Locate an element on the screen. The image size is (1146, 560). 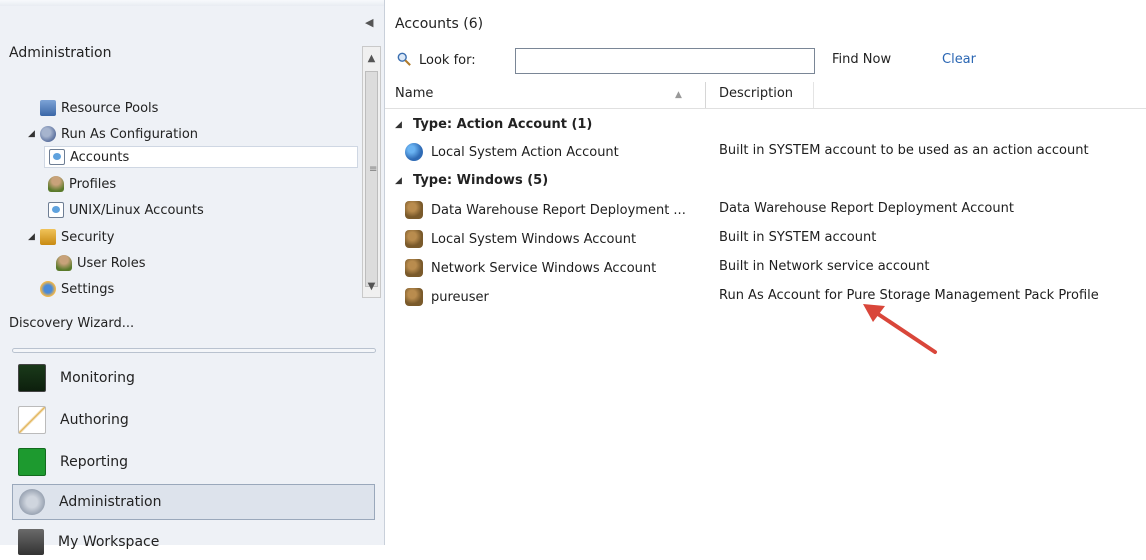
account-name: Network Service Windows Account is located at coordinates (544, 268).